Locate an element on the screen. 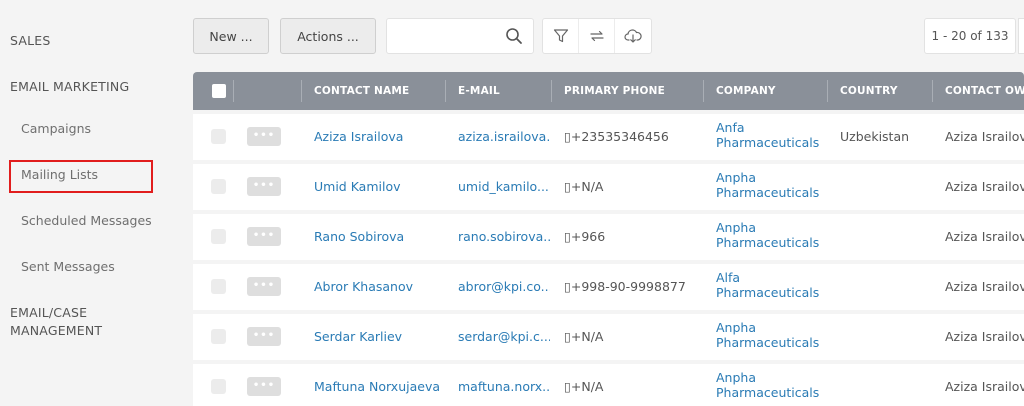 This screenshot has width=1024, height=406. sidebar-item-campaigns: Campaigns is located at coordinates (56, 129).